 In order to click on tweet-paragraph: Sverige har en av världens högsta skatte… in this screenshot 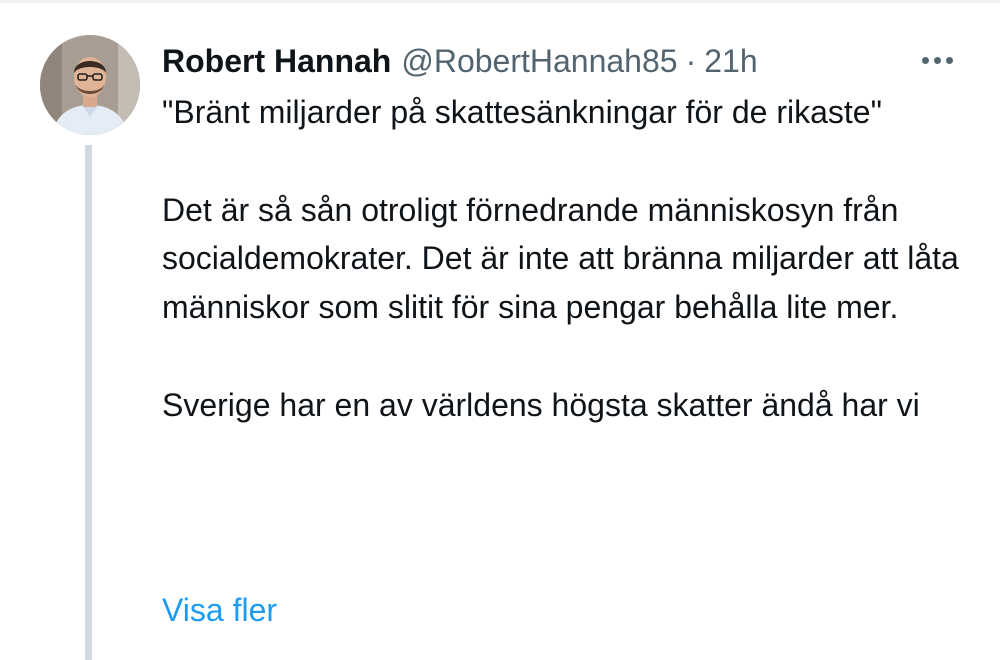, I will do `click(541, 404)`.